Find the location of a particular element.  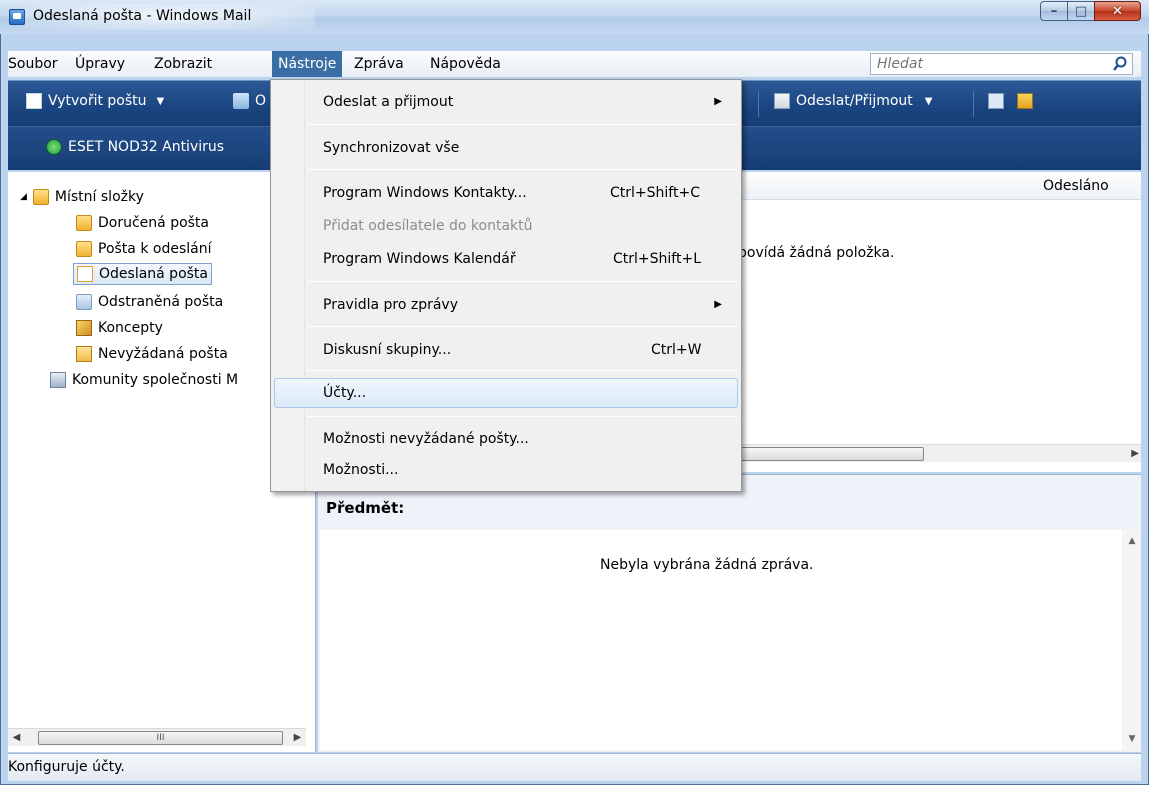

scrollbar-thumb: III is located at coordinates (160, 738).